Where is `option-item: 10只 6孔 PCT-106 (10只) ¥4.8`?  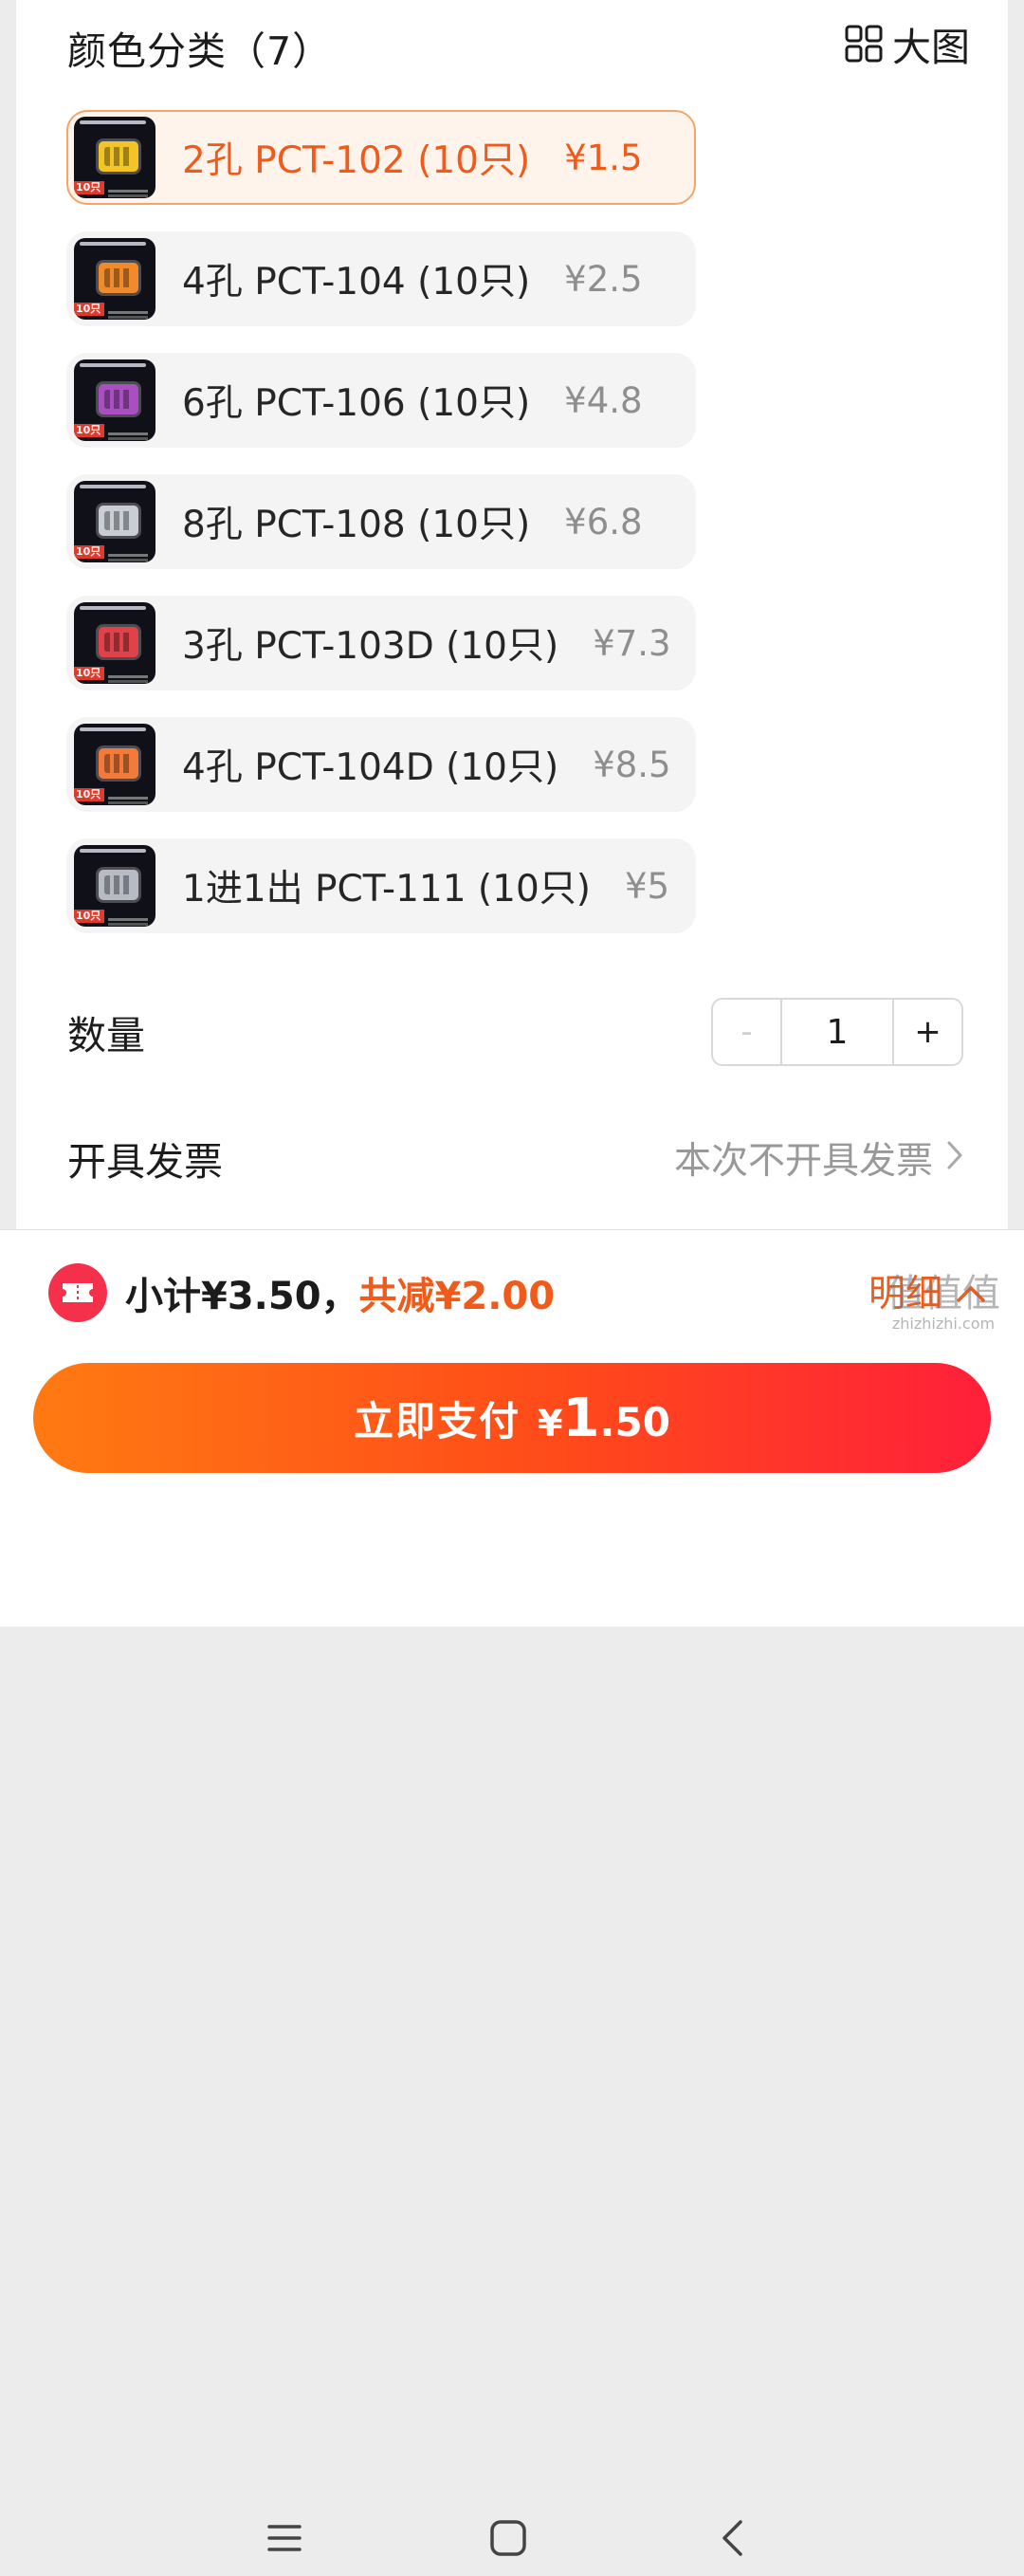 option-item: 10只 6孔 PCT-106 (10只) ¥4.8 is located at coordinates (381, 400).